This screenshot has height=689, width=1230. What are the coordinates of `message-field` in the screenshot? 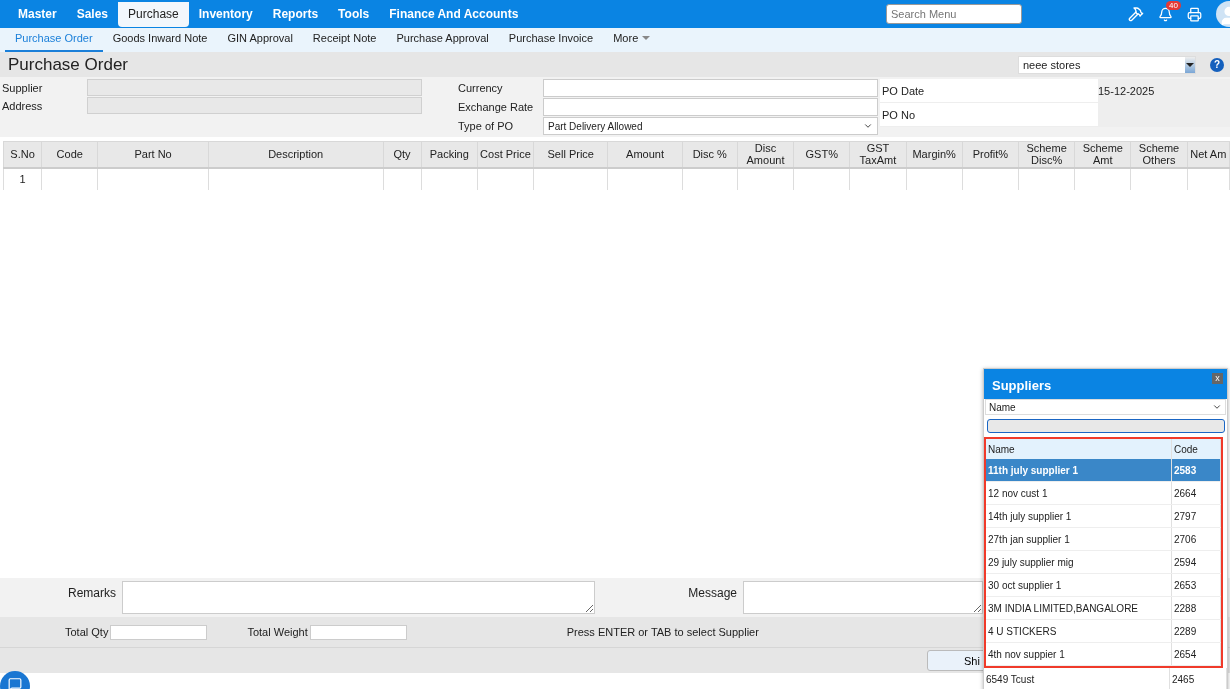 It's located at (863, 597).